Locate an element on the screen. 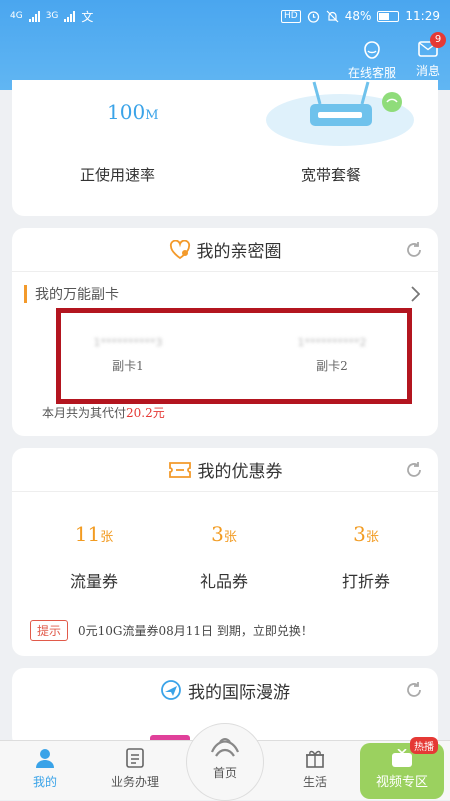 This screenshot has height=801, width=450. messages-button: 消息 9 is located at coordinates (430, 56).